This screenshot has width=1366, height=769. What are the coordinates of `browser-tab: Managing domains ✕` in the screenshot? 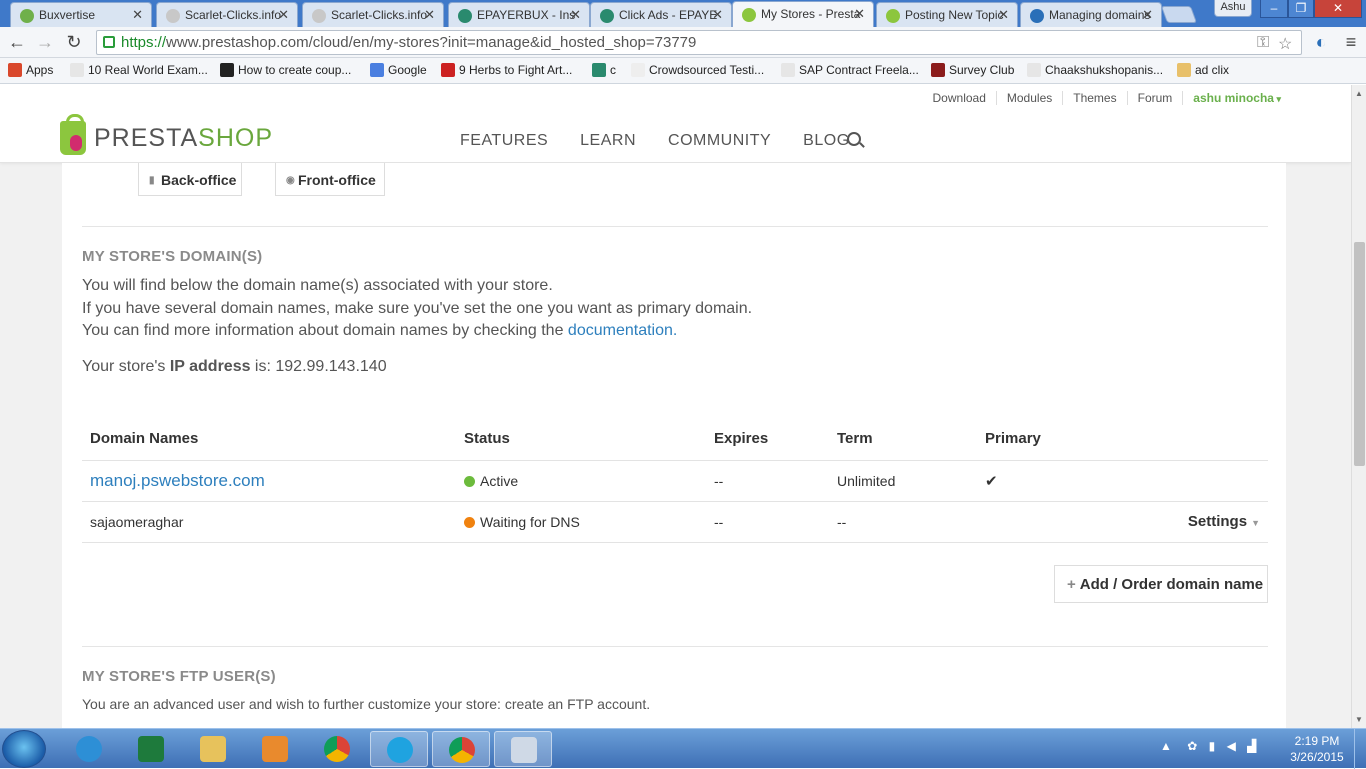 It's located at (1091, 14).